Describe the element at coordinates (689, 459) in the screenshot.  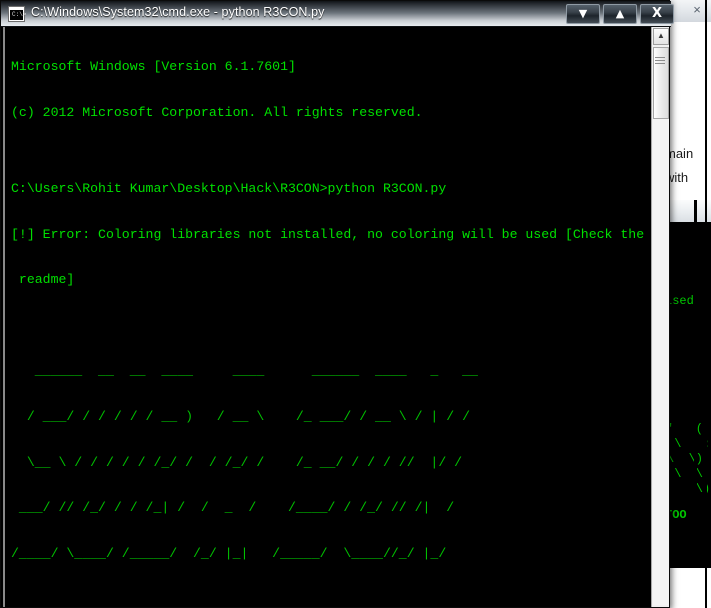
I see `background-console-ascii-art: ' ( \ : \ \) \ \ \)` at that location.